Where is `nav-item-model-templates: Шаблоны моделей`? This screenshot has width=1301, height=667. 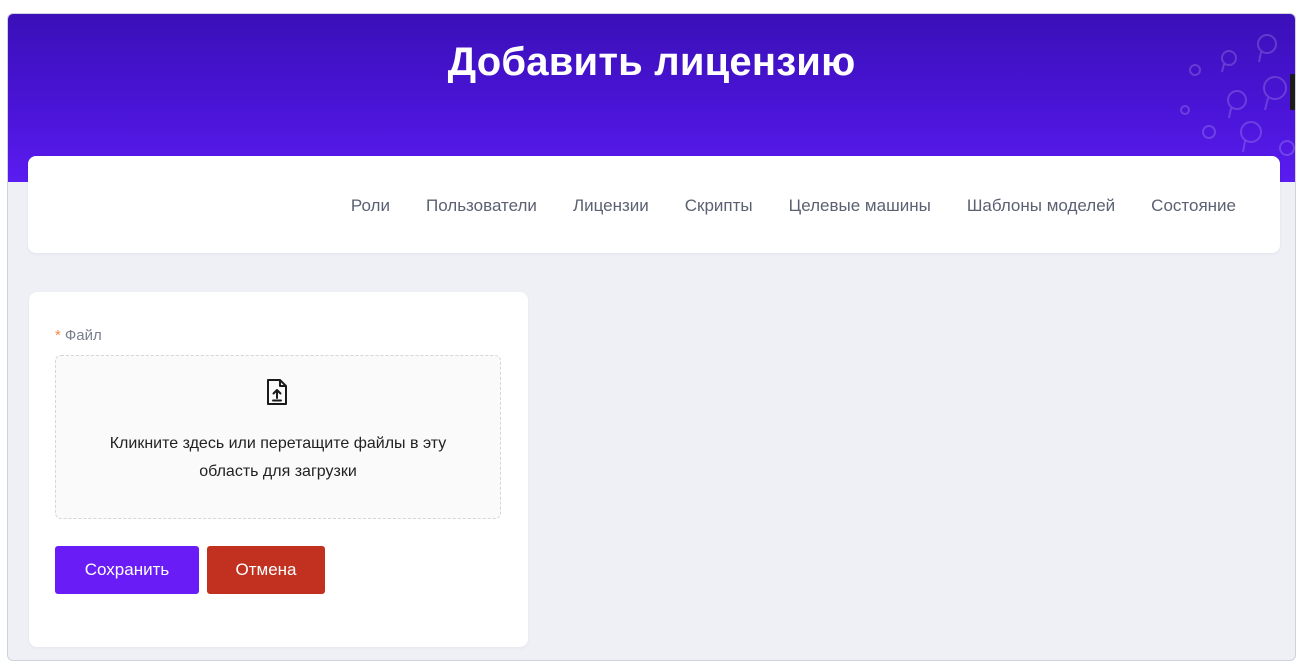 nav-item-model-templates: Шаблоны моделей is located at coordinates (1041, 206).